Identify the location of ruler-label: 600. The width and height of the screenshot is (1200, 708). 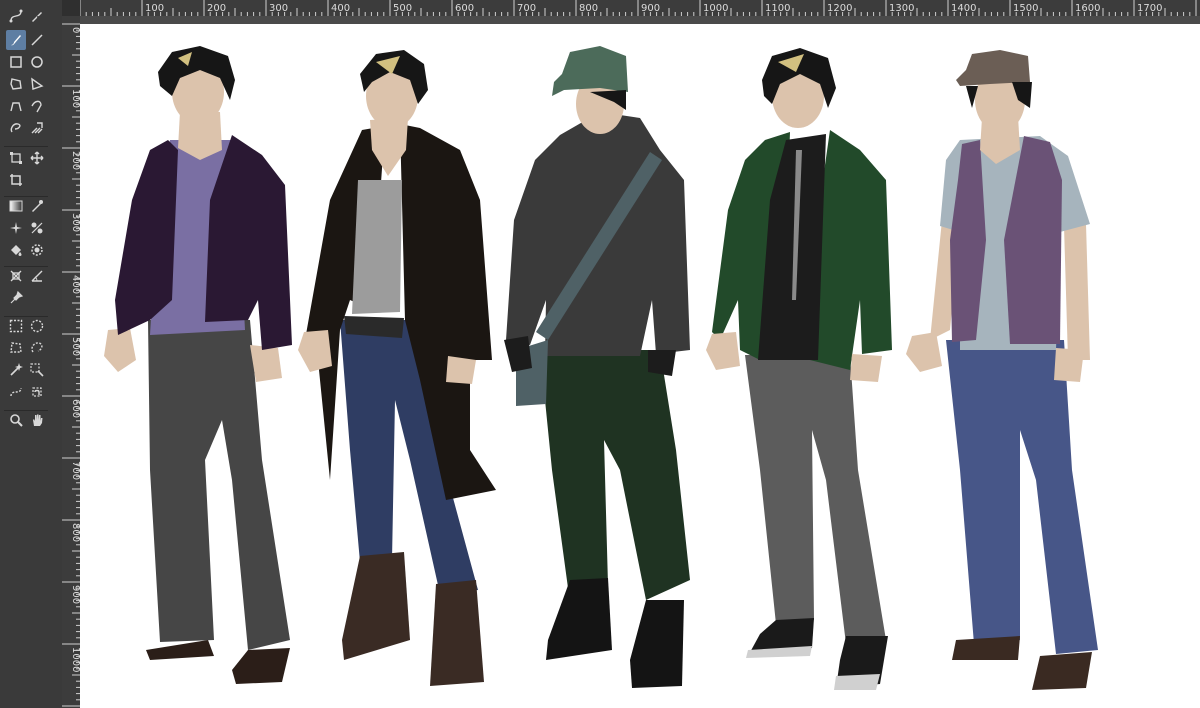
(464, 8).